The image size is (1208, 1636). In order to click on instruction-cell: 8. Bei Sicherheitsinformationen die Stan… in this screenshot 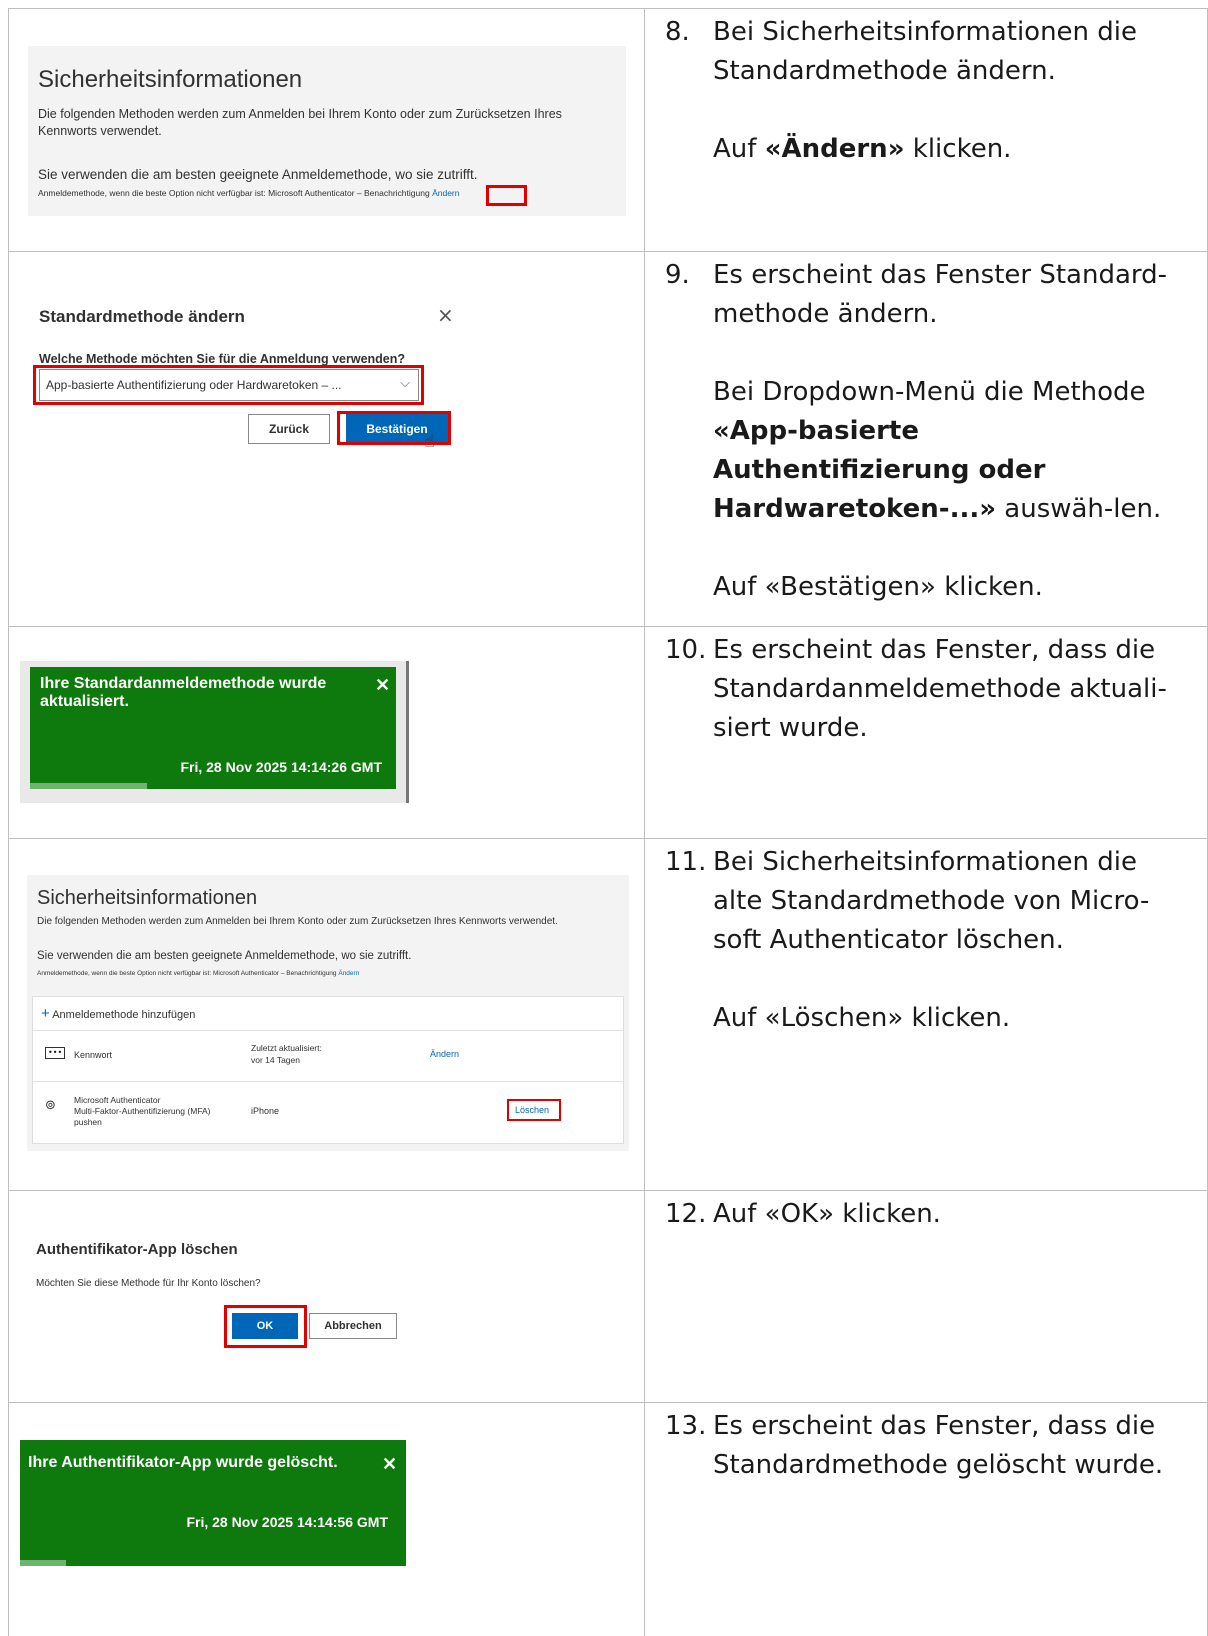, I will do `click(913, 130)`.